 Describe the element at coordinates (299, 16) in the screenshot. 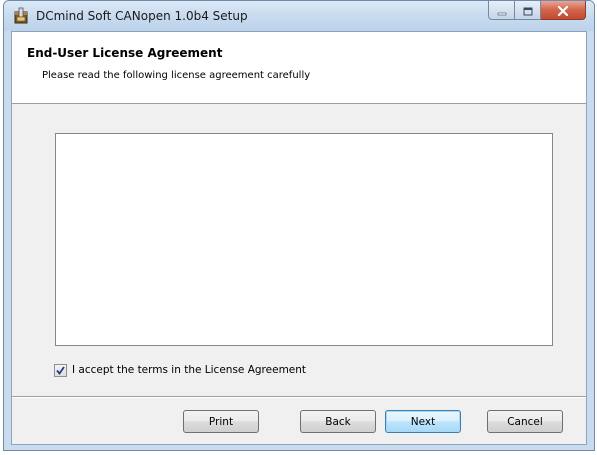

I see `title-bar: DCmind Soft CANopen 1.0b4 Setup` at that location.